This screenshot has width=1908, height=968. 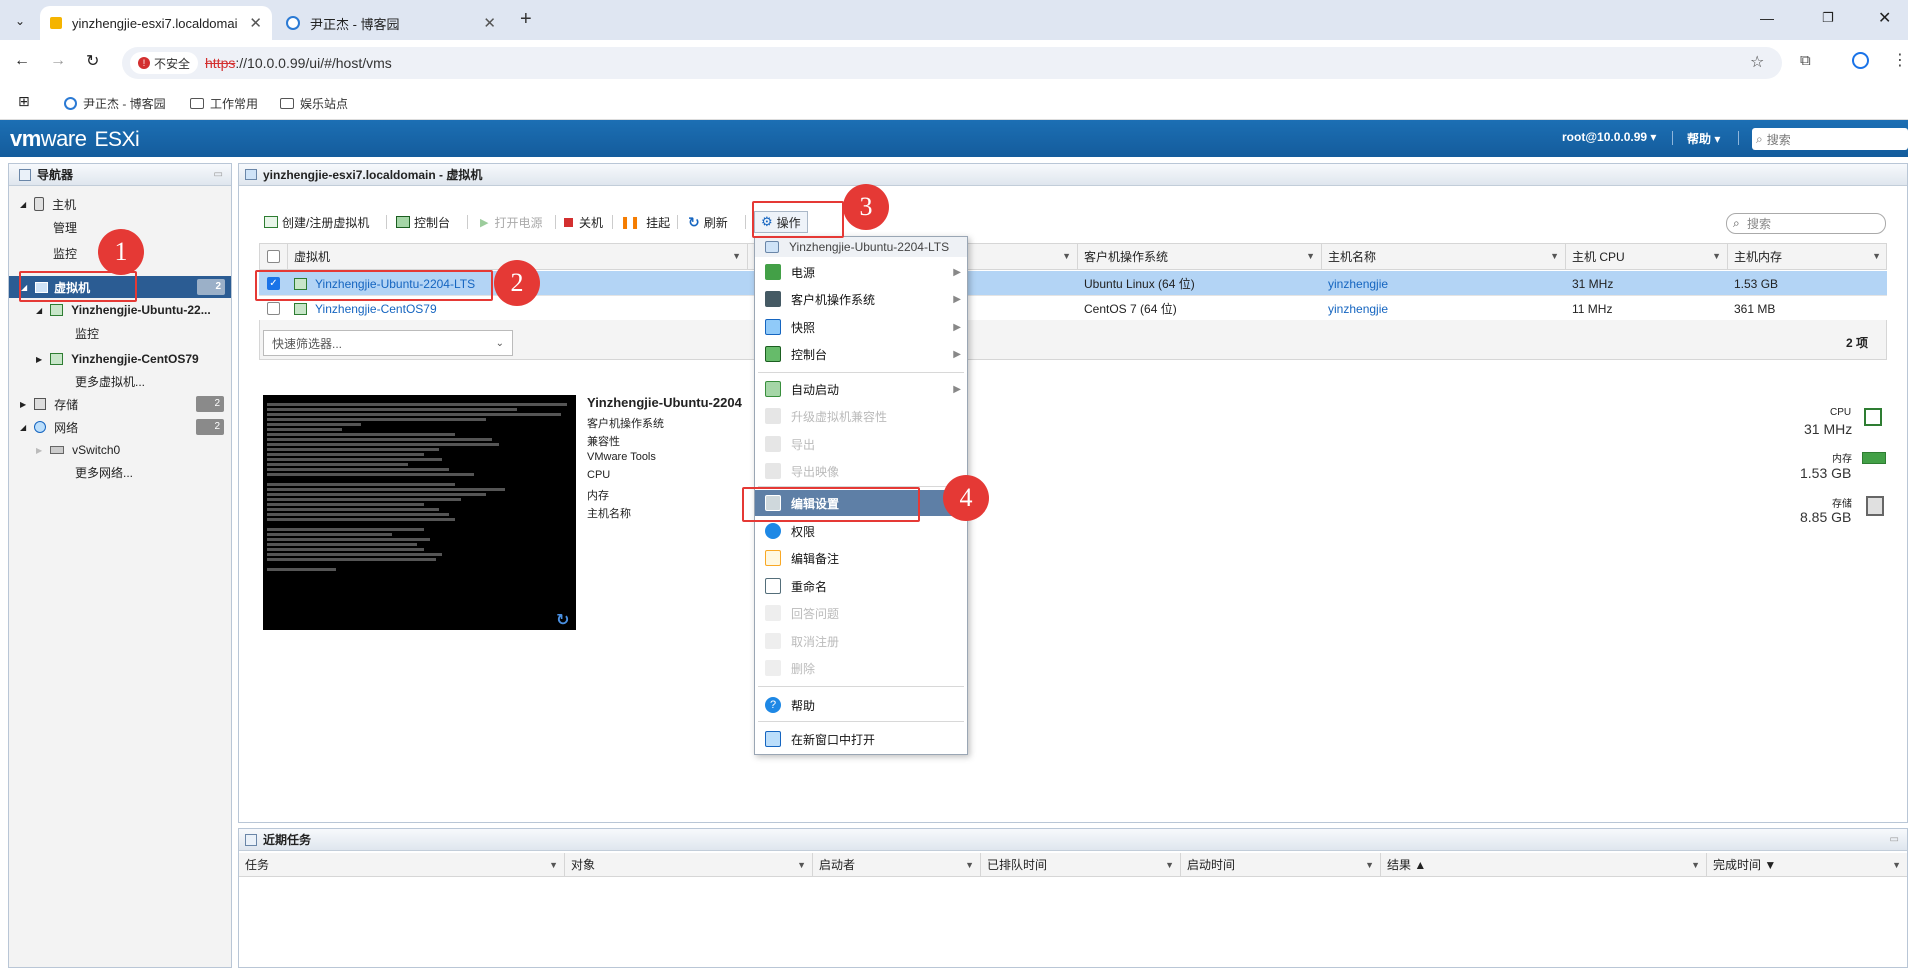 I want to click on reload-icon: ↻, so click(x=92, y=61).